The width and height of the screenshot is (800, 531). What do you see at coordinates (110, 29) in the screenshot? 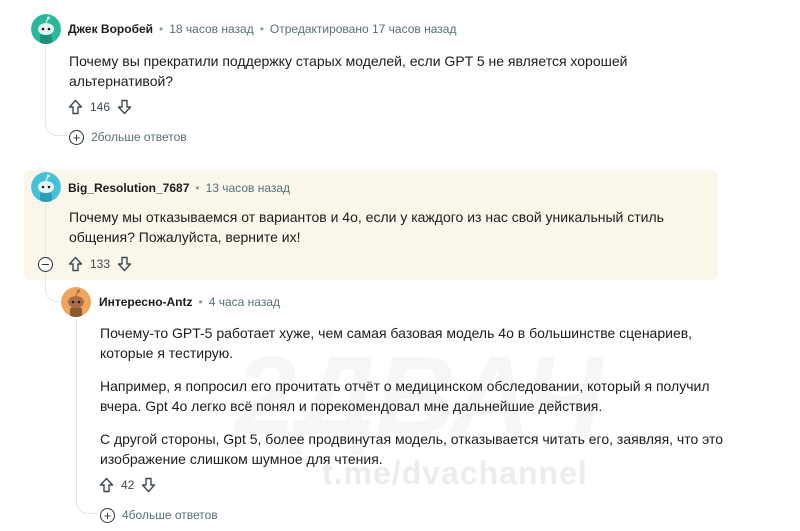
I see `username: Джек Воробей` at bounding box center [110, 29].